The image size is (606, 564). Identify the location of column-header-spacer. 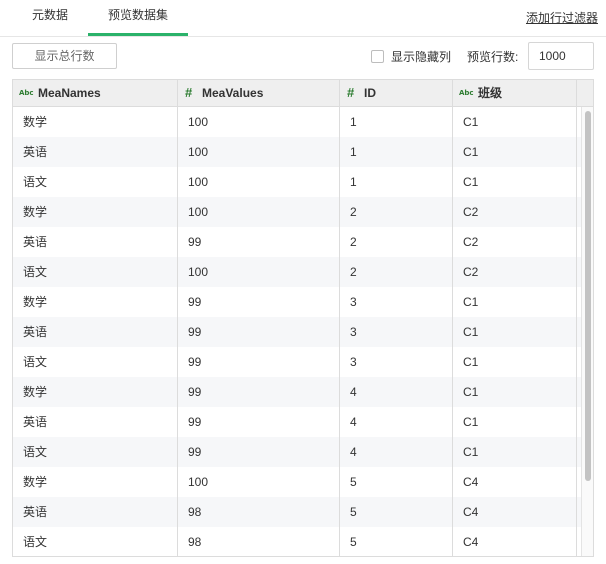
(585, 93).